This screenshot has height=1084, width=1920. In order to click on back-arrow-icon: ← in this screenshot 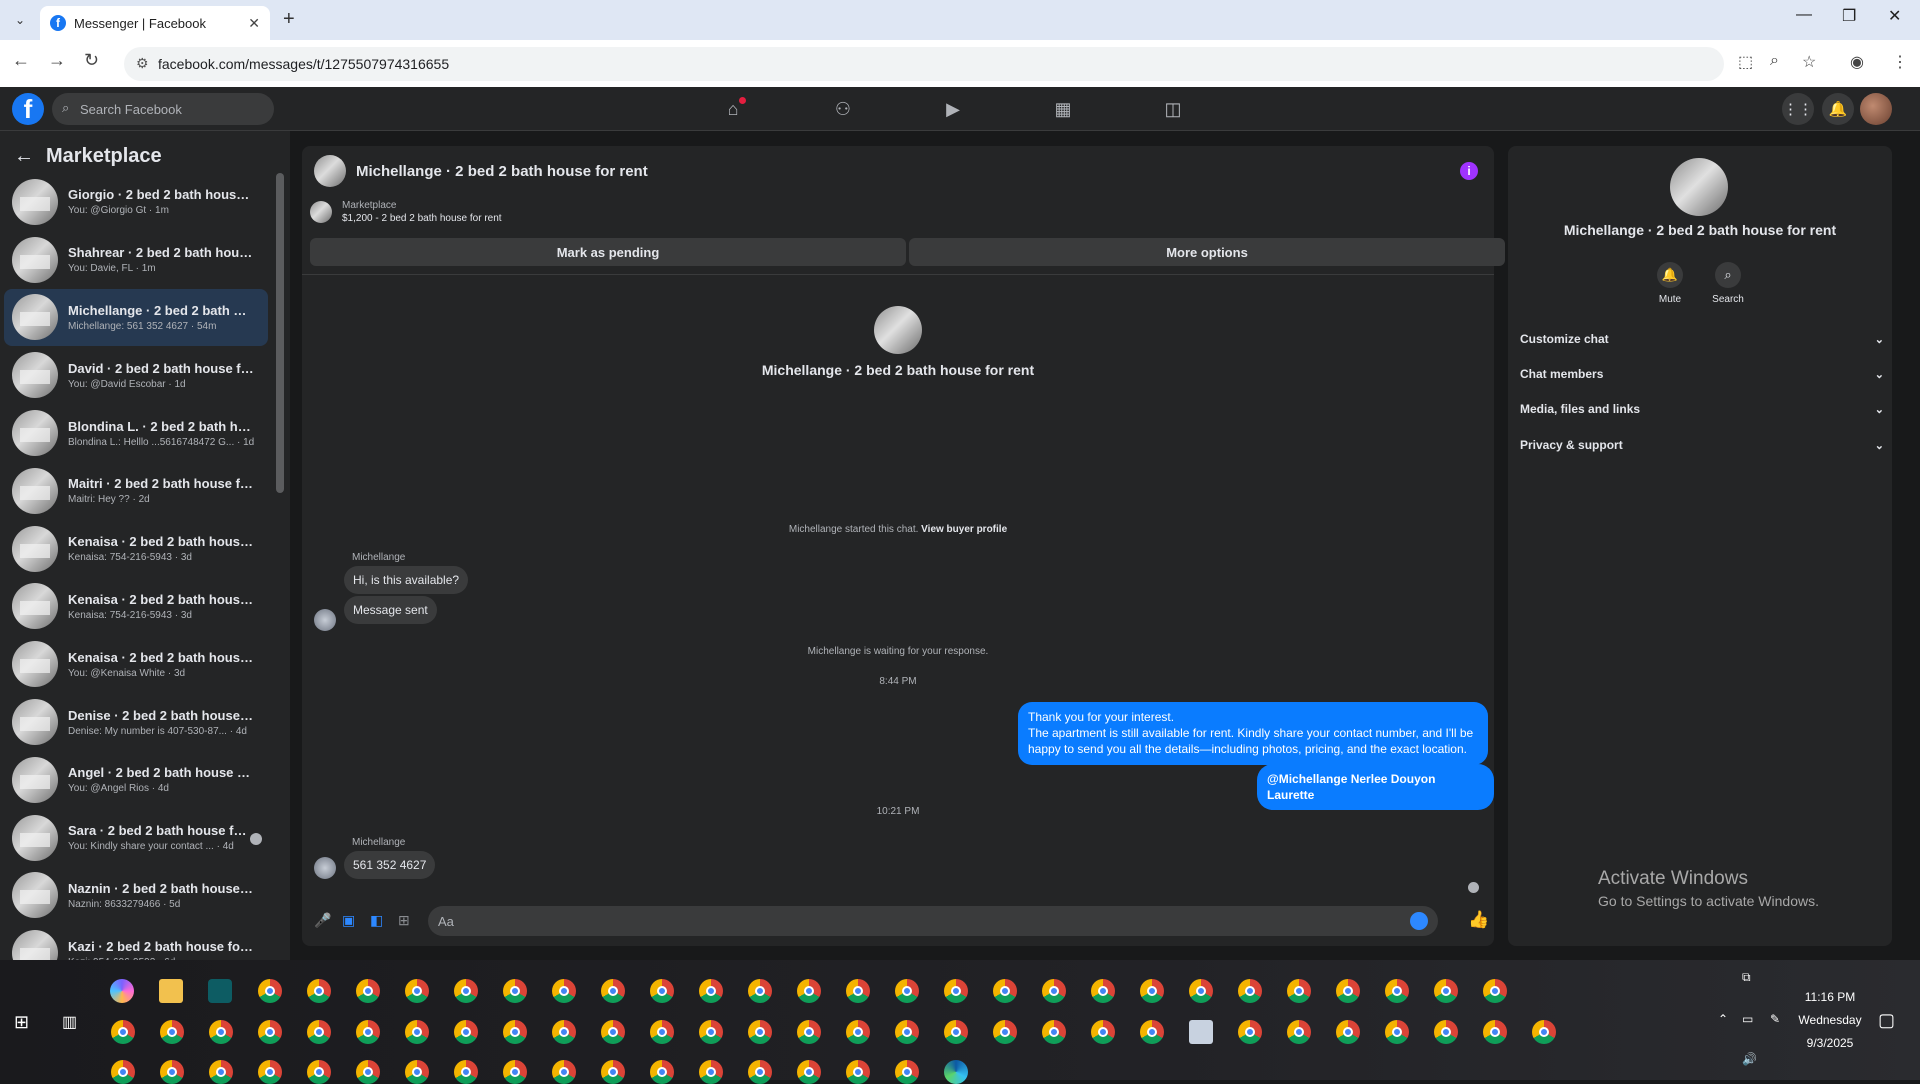, I will do `click(24, 156)`.